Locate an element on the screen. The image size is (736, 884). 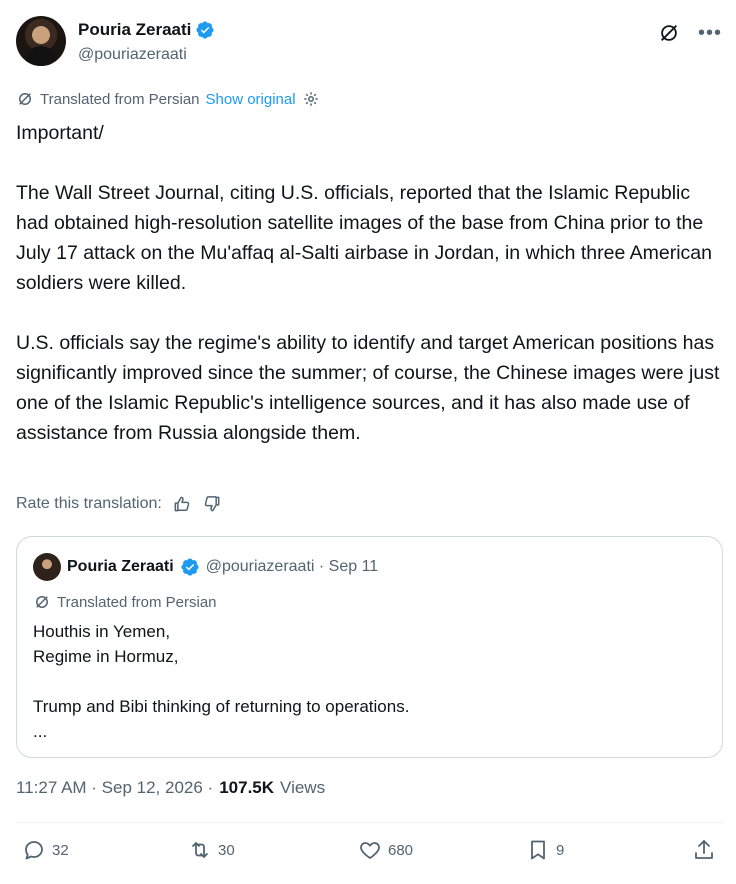
translated-label: Translated from Persian is located at coordinates (120, 99).